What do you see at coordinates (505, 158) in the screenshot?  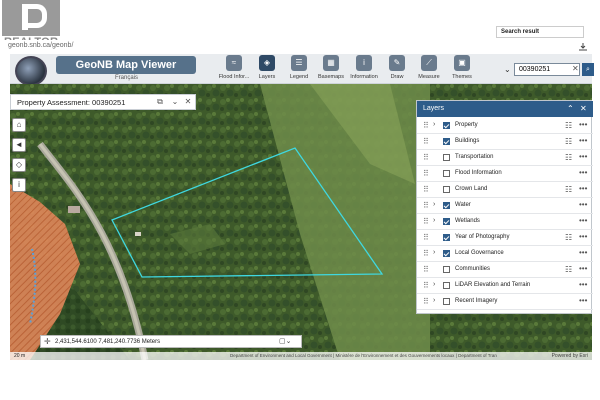 I see `layer-row-transportation: ⠿ Transportation ☷ •••` at bounding box center [505, 158].